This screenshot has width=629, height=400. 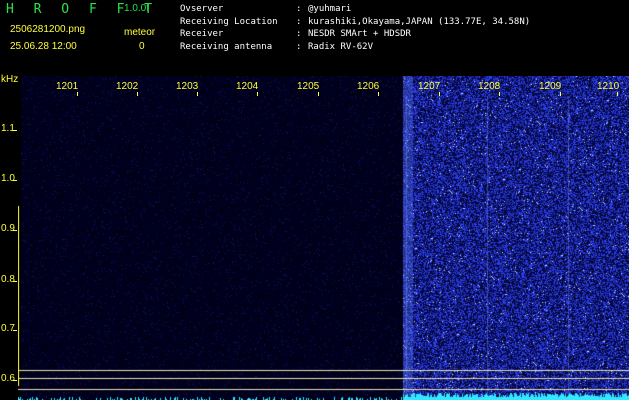 What do you see at coordinates (202, 9) in the screenshot?
I see `info-label: Ovserver` at bounding box center [202, 9].